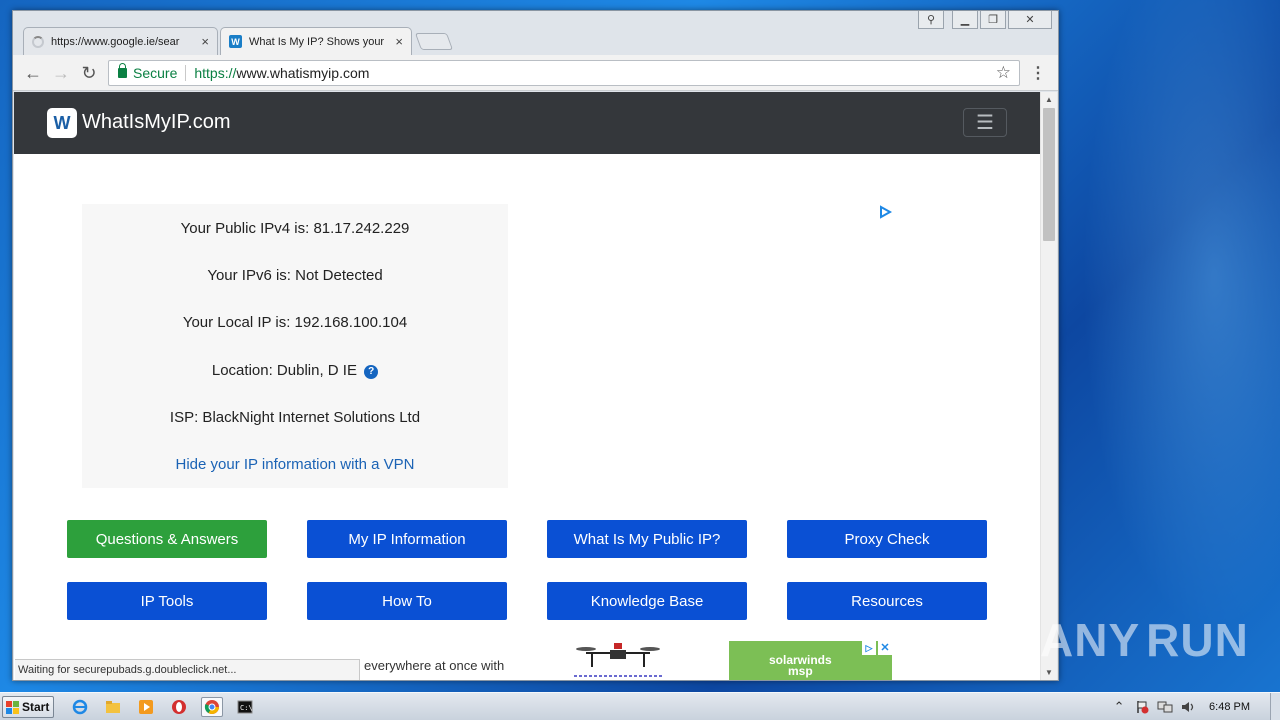 The image size is (1280, 720). What do you see at coordinates (887, 601) in the screenshot?
I see `tile-resources: Resources` at bounding box center [887, 601].